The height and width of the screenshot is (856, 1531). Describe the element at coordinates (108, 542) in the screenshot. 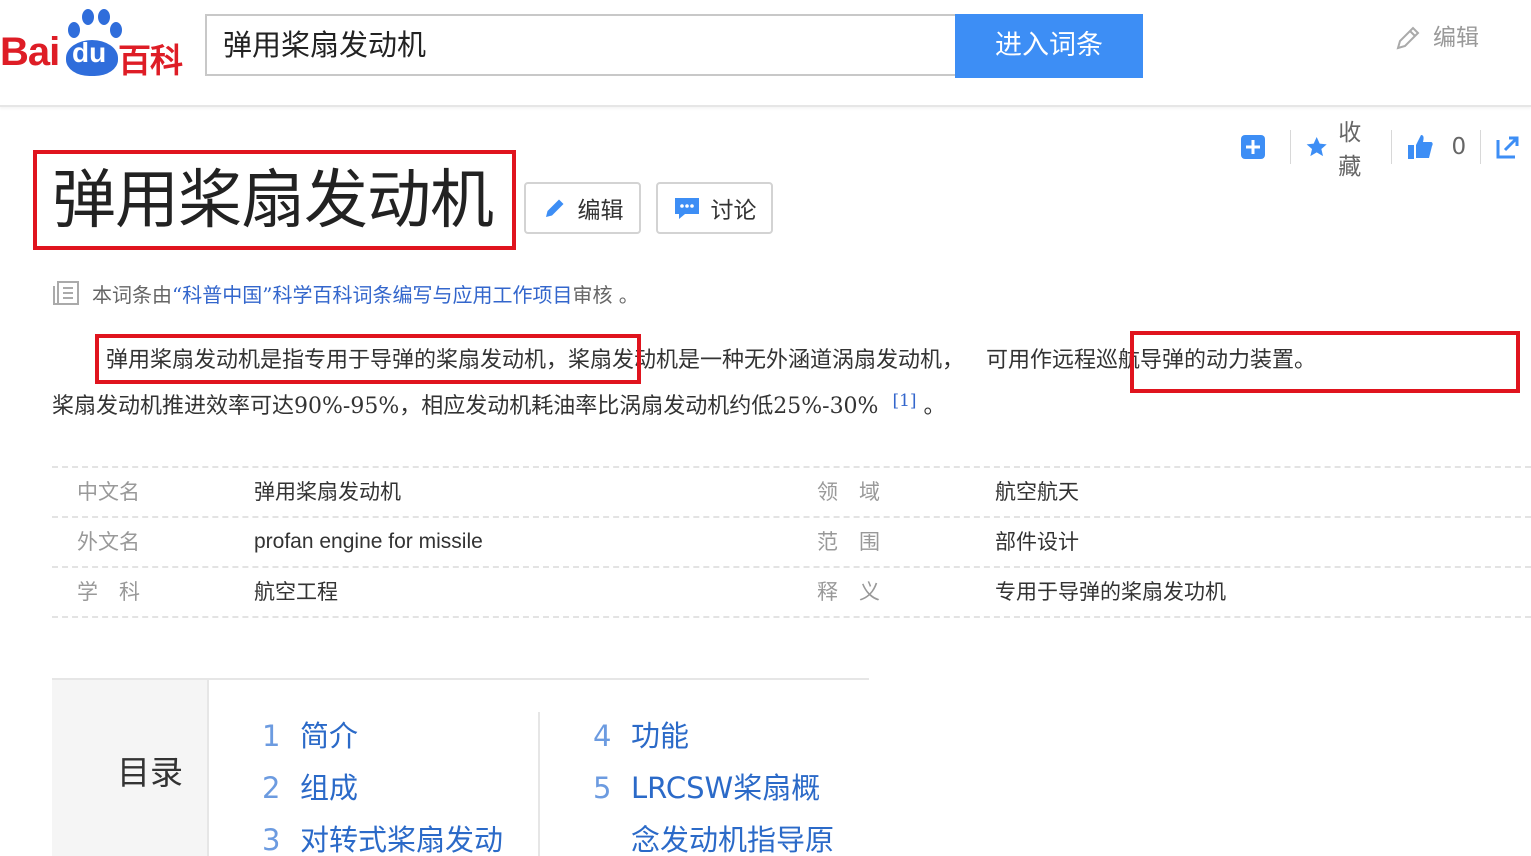

I see `info-label: 外文名` at that location.